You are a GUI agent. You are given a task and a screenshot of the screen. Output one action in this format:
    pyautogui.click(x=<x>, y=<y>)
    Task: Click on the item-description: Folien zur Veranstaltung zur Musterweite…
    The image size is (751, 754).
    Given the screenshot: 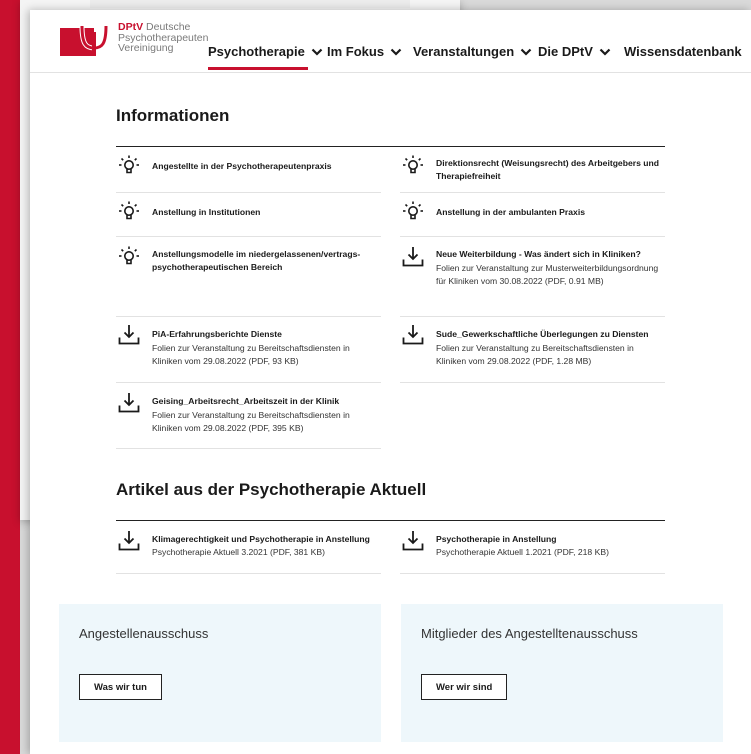 What is the action you would take?
    pyautogui.click(x=547, y=274)
    